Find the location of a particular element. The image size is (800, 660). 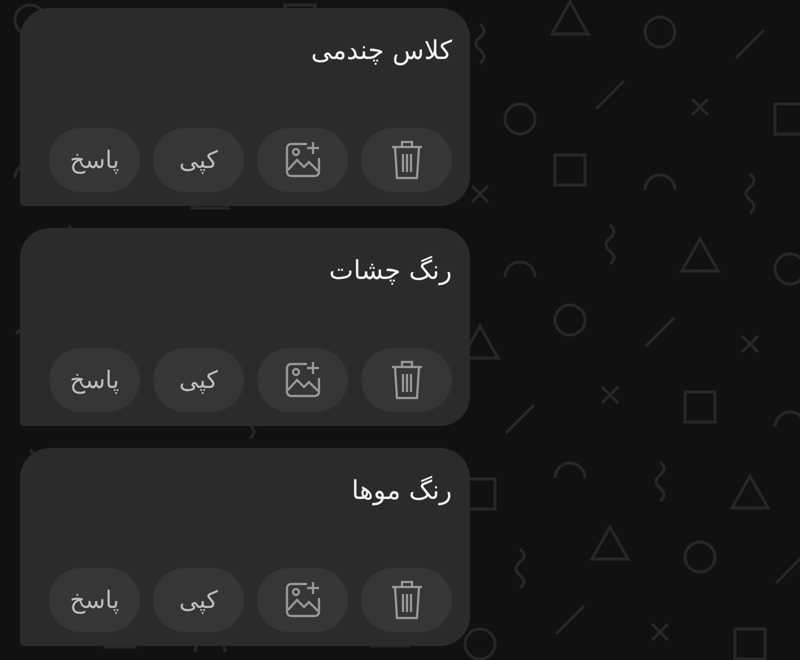

message-text: رنگ موها is located at coordinates (402, 491).